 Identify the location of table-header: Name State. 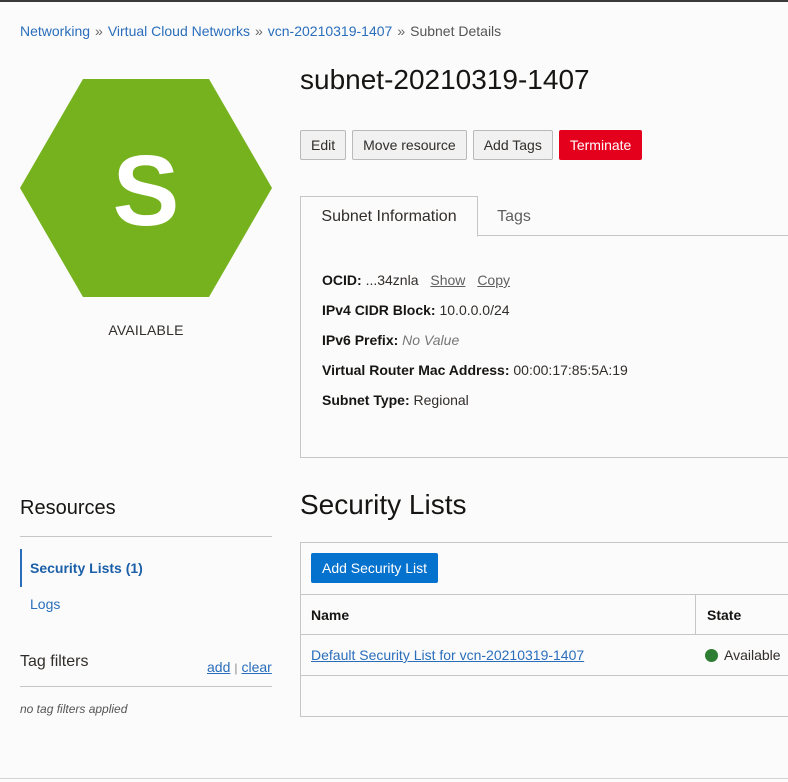
(544, 614).